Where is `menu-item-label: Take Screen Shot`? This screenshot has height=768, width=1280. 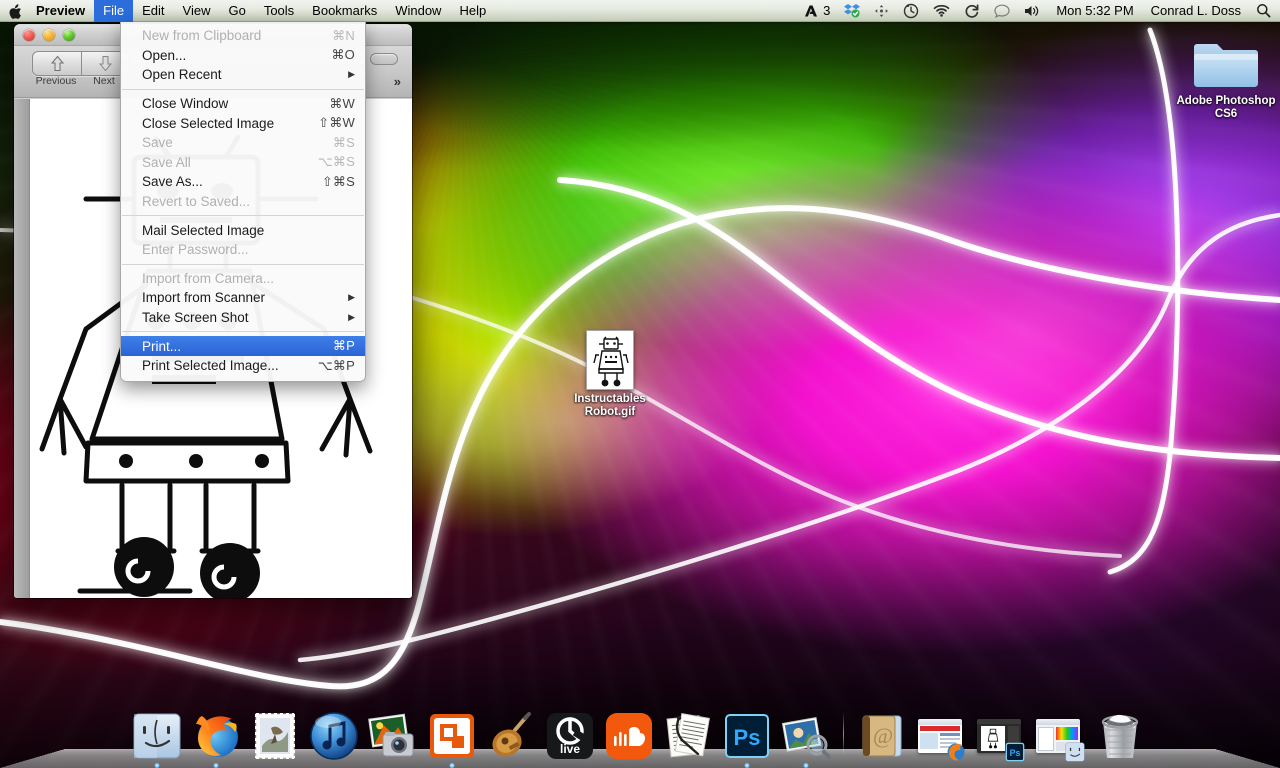 menu-item-label: Take Screen Shot is located at coordinates (195, 318).